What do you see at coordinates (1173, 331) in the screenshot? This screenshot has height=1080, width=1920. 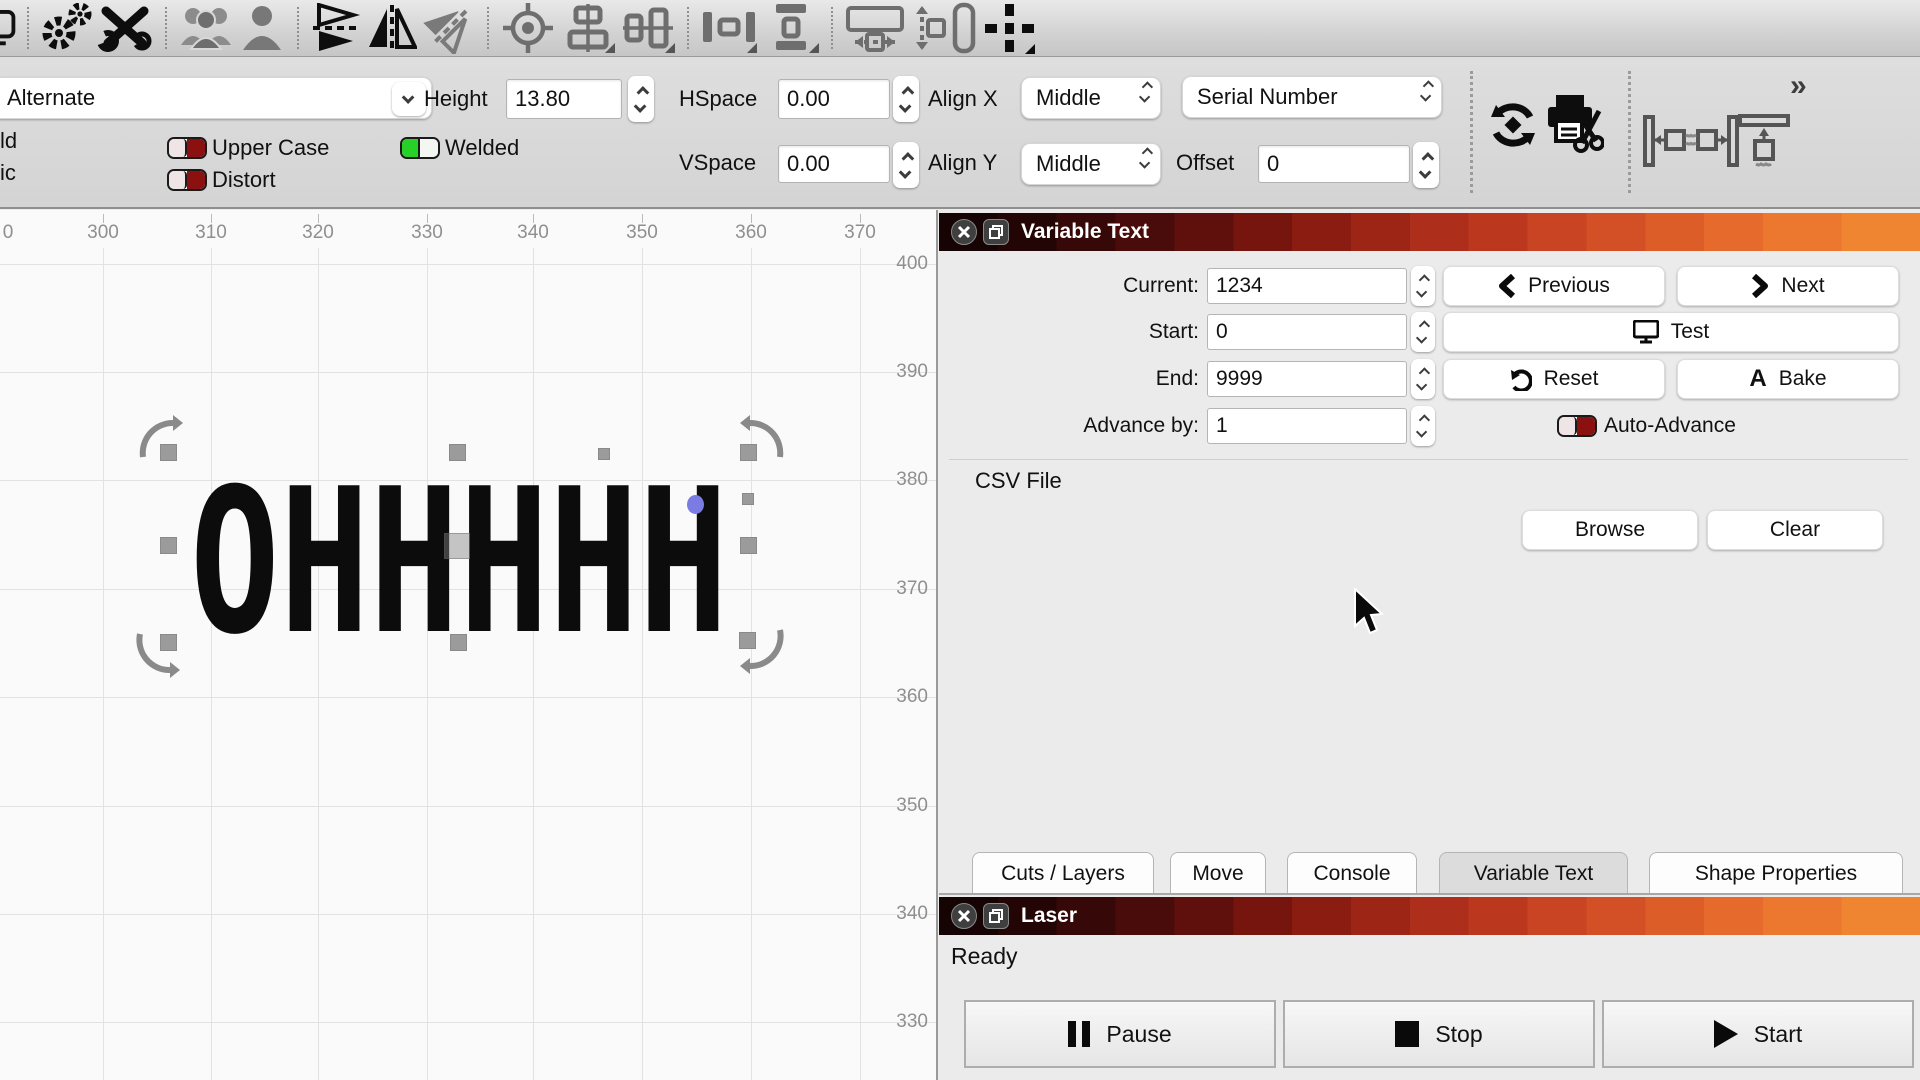 I see `start-label: Start:` at bounding box center [1173, 331].